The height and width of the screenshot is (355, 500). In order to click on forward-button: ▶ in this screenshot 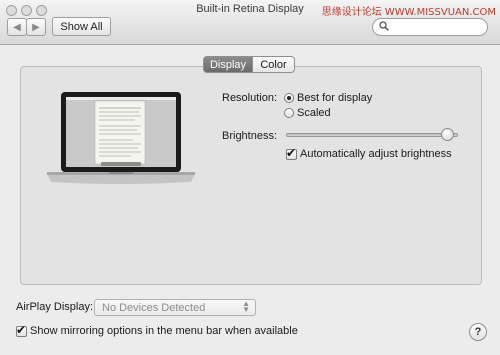, I will do `click(36, 27)`.